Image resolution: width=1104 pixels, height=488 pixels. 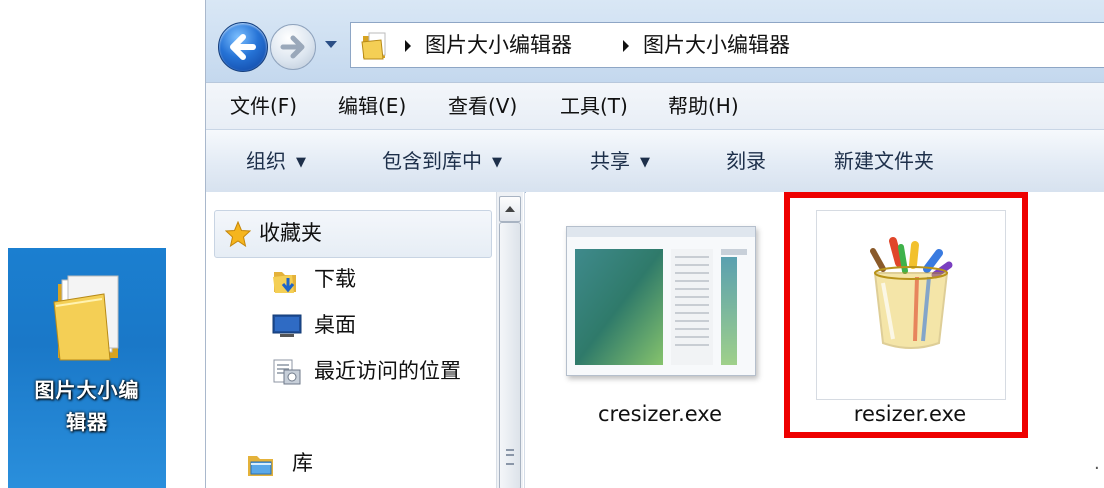 What do you see at coordinates (1097, 468) in the screenshot?
I see `resize-grip-icon: ·` at bounding box center [1097, 468].